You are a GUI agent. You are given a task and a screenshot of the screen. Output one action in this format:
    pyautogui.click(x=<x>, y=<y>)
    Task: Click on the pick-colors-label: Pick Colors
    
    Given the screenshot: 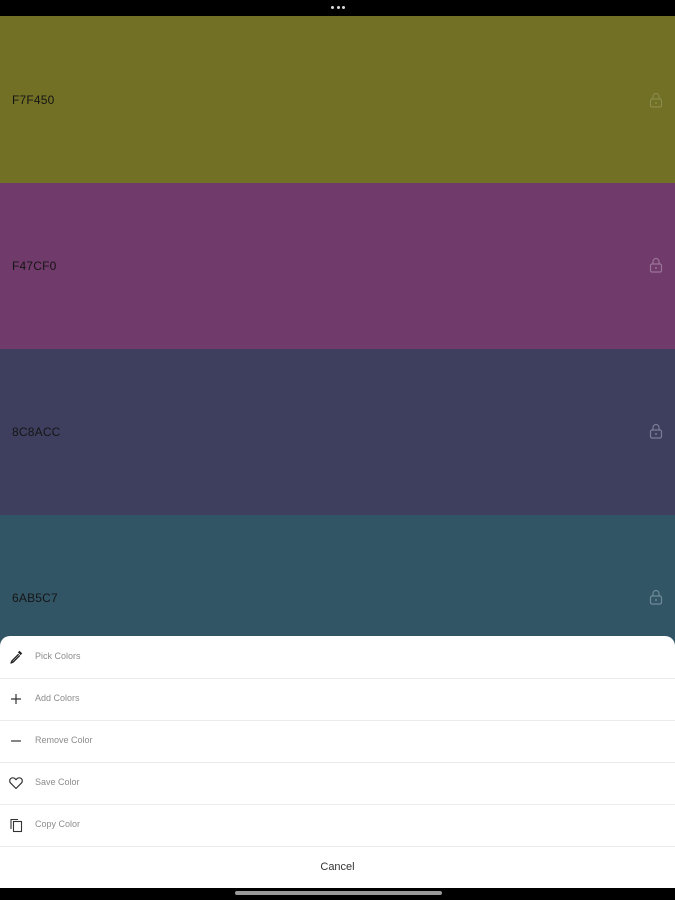 What is the action you would take?
    pyautogui.click(x=58, y=656)
    